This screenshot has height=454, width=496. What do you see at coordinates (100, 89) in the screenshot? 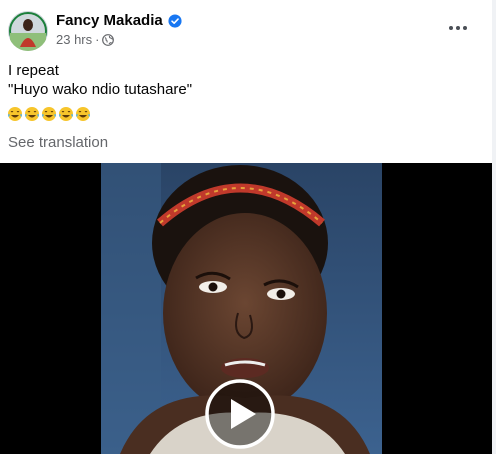
I see `post-text-line-2: "Huyo wako ndio tutashare"` at bounding box center [100, 89].